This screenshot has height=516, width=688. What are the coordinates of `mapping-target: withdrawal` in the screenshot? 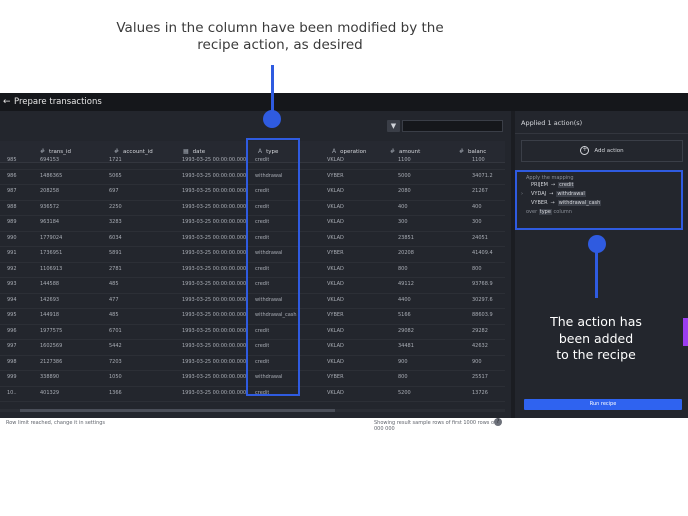 It's located at (571, 194).